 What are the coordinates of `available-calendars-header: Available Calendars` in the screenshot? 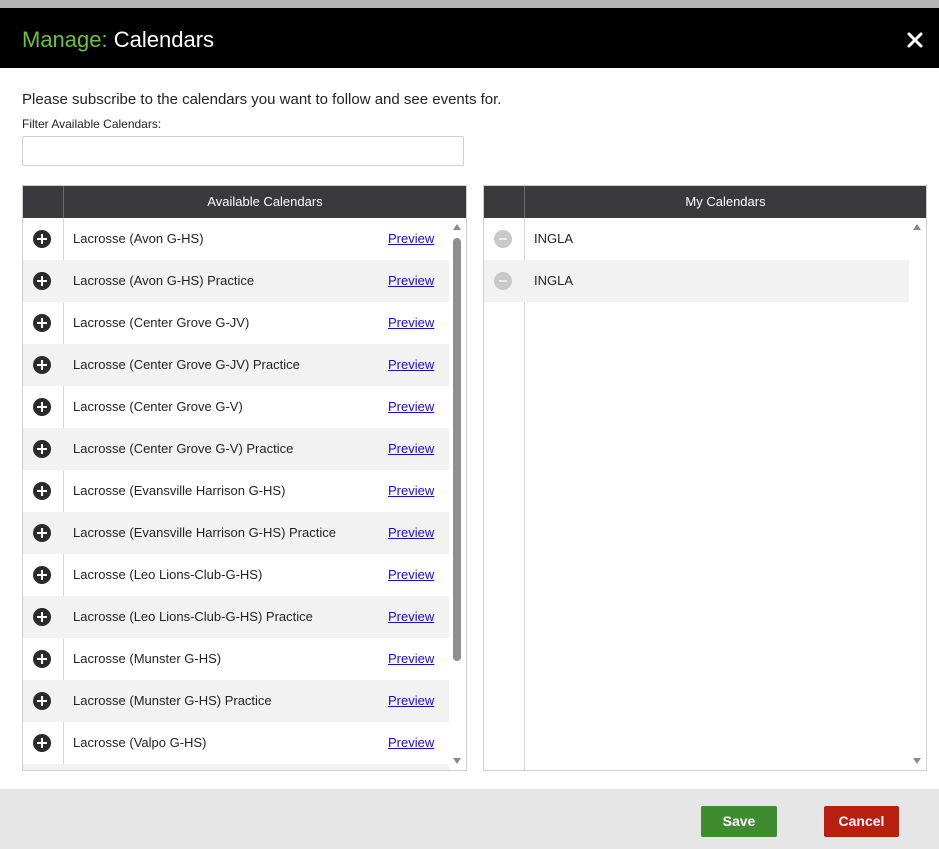 It's located at (244, 202).